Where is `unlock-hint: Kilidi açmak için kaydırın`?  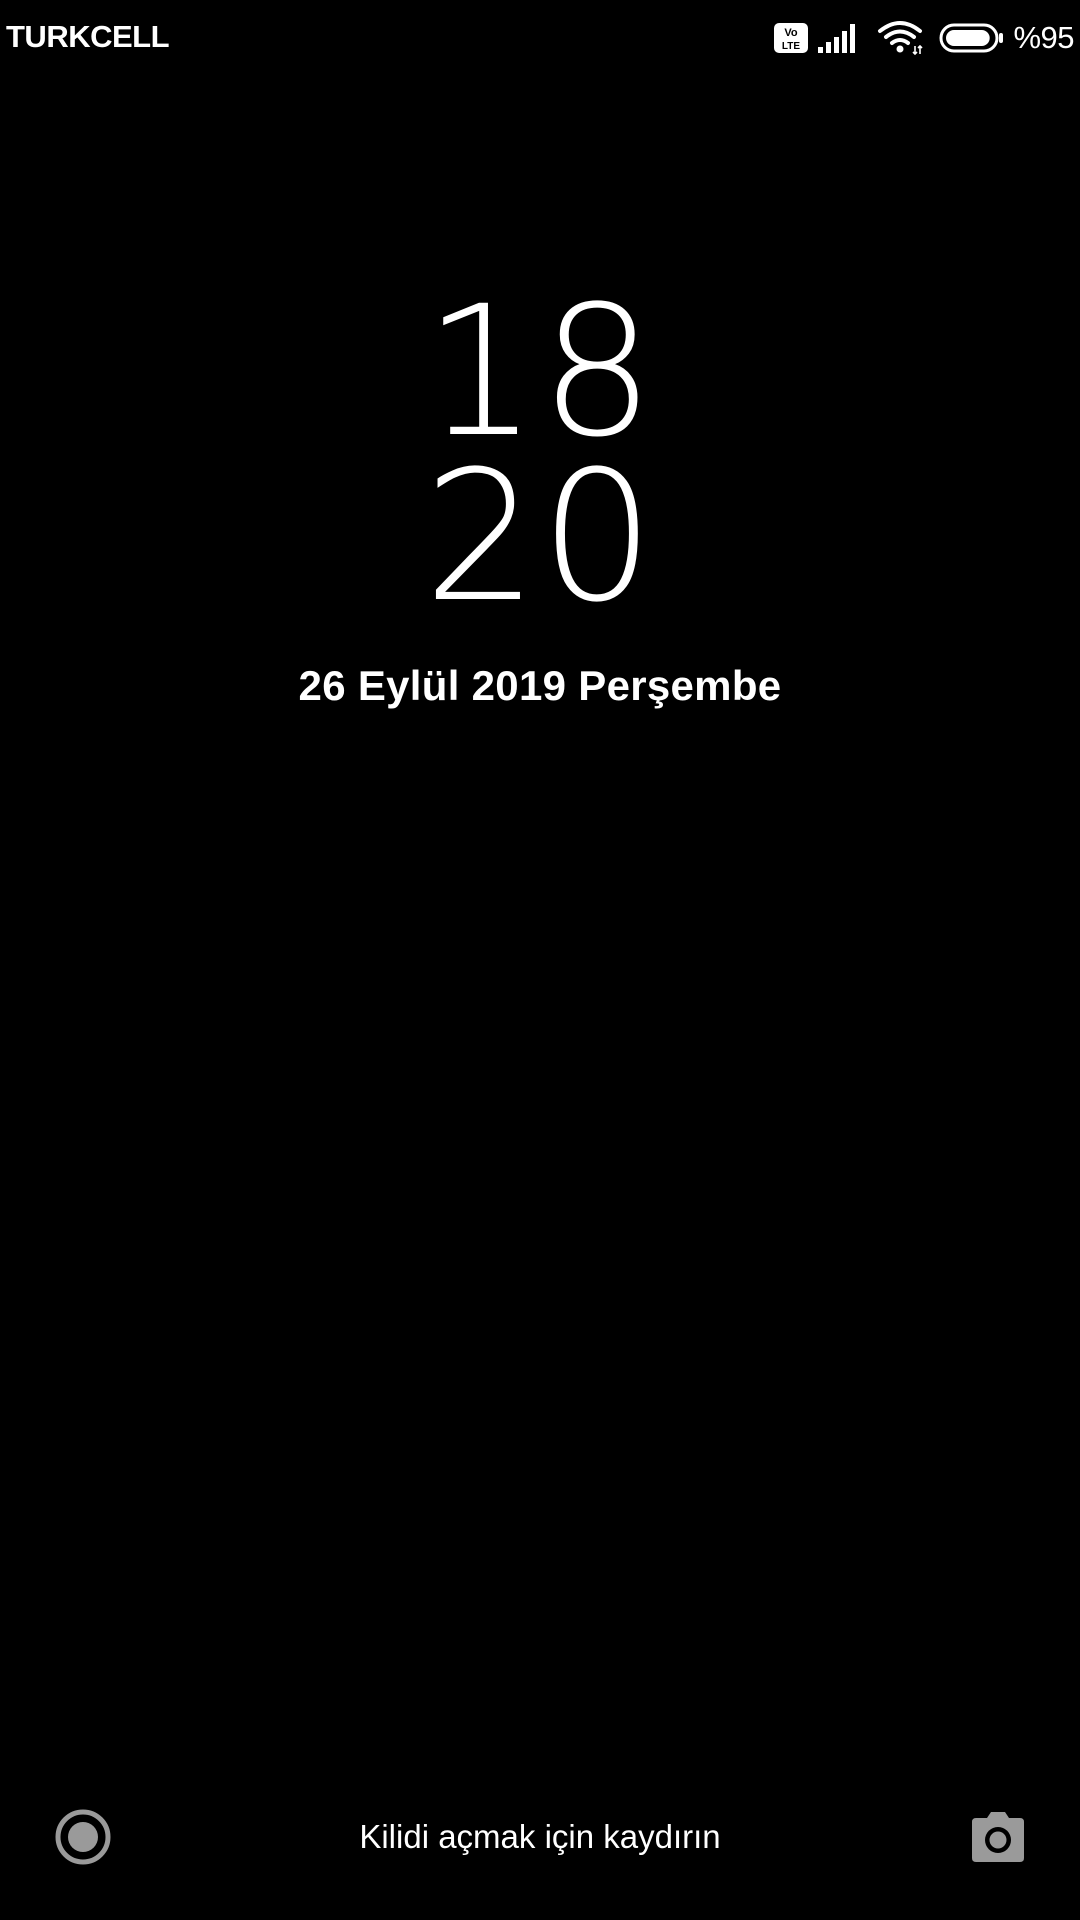
unlock-hint: Kilidi açmak için kaydırın is located at coordinates (540, 1836).